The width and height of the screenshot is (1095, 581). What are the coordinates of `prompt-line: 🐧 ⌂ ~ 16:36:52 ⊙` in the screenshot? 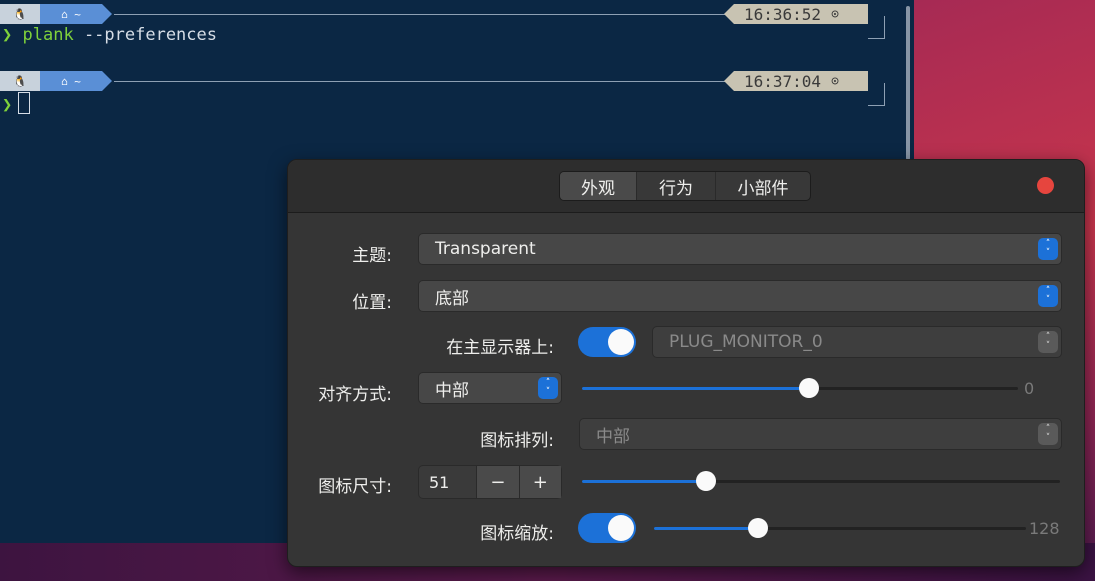 It's located at (445, 20).